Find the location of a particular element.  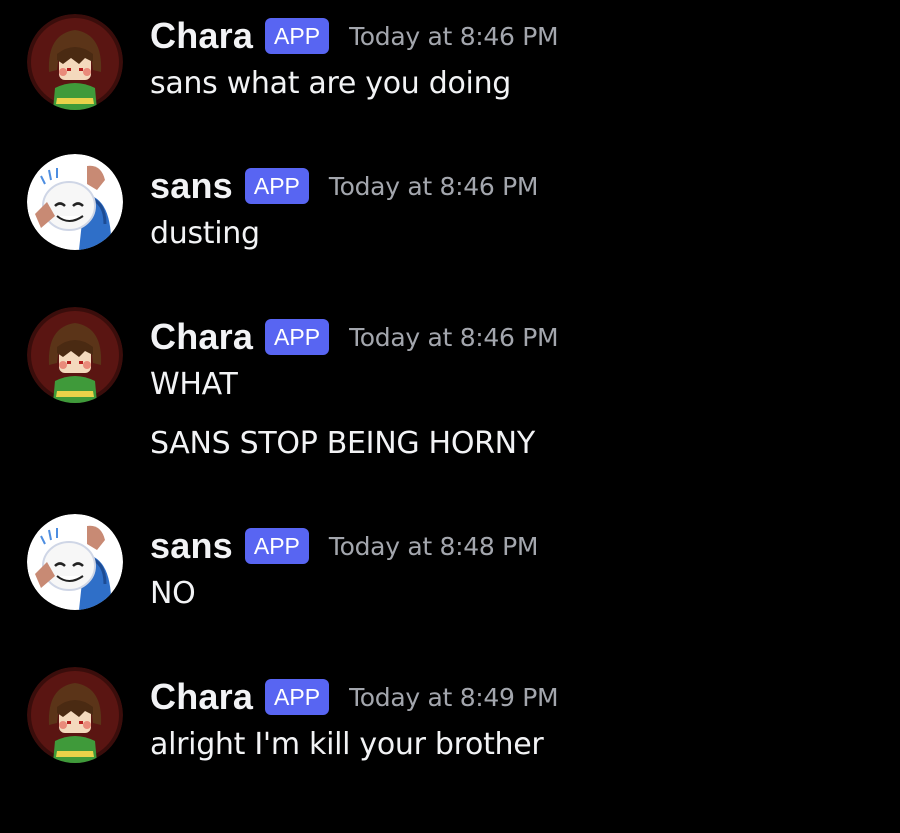

message-text: dusting is located at coordinates (205, 233).